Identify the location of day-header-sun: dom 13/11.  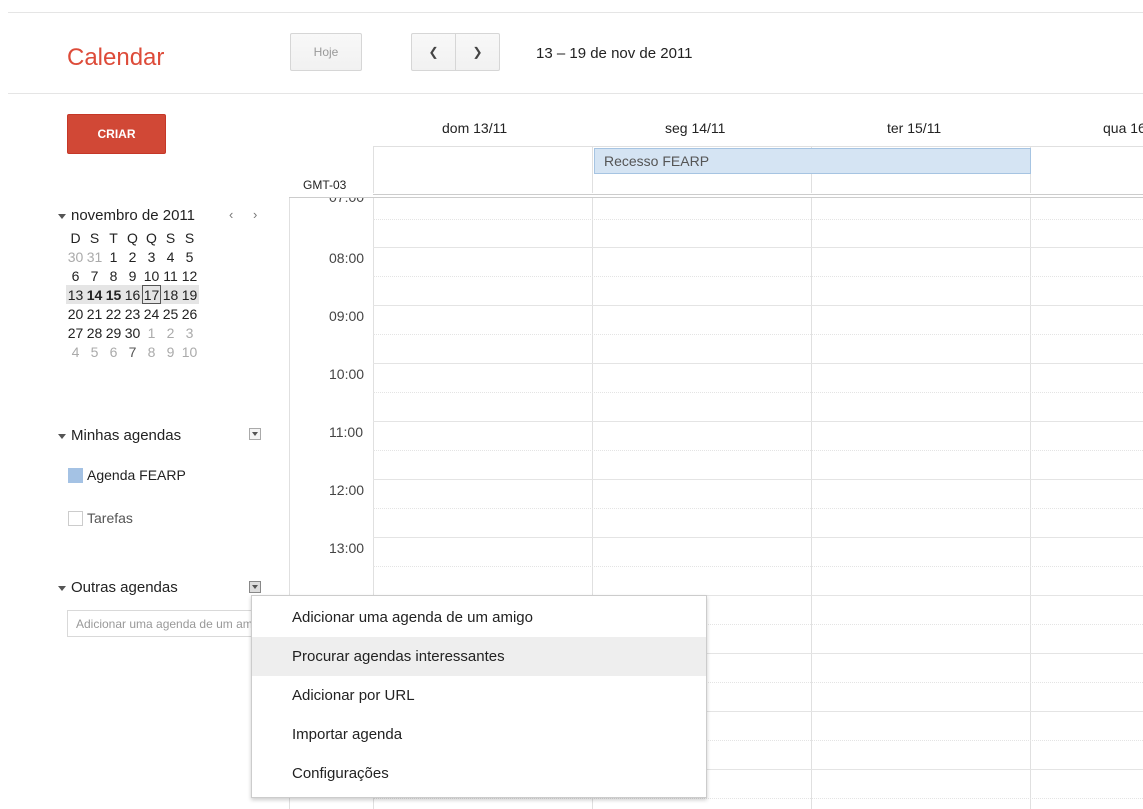
(474, 128).